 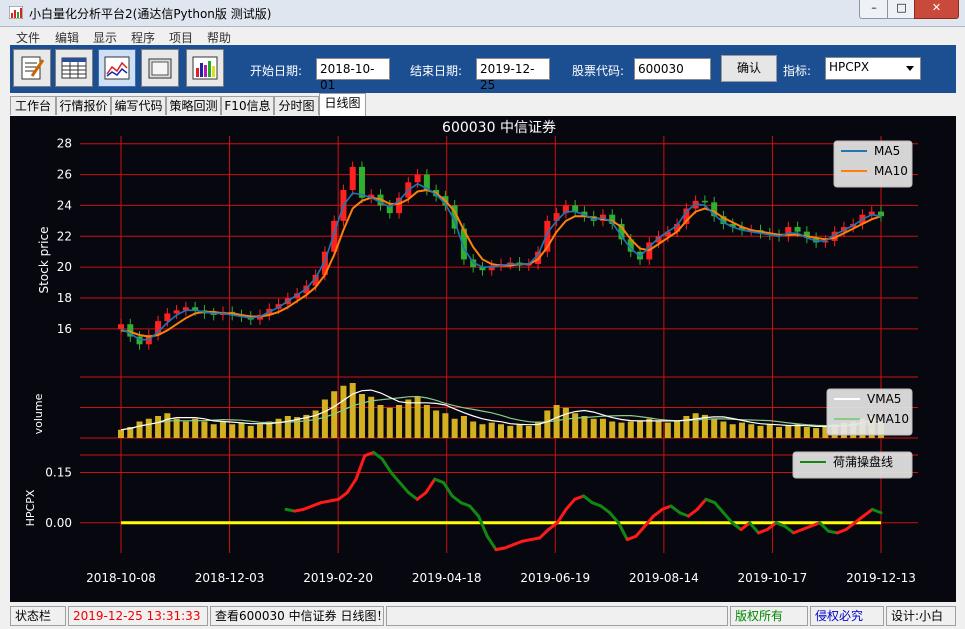 I want to click on tab-backtest: 策略回测, so click(x=193, y=105).